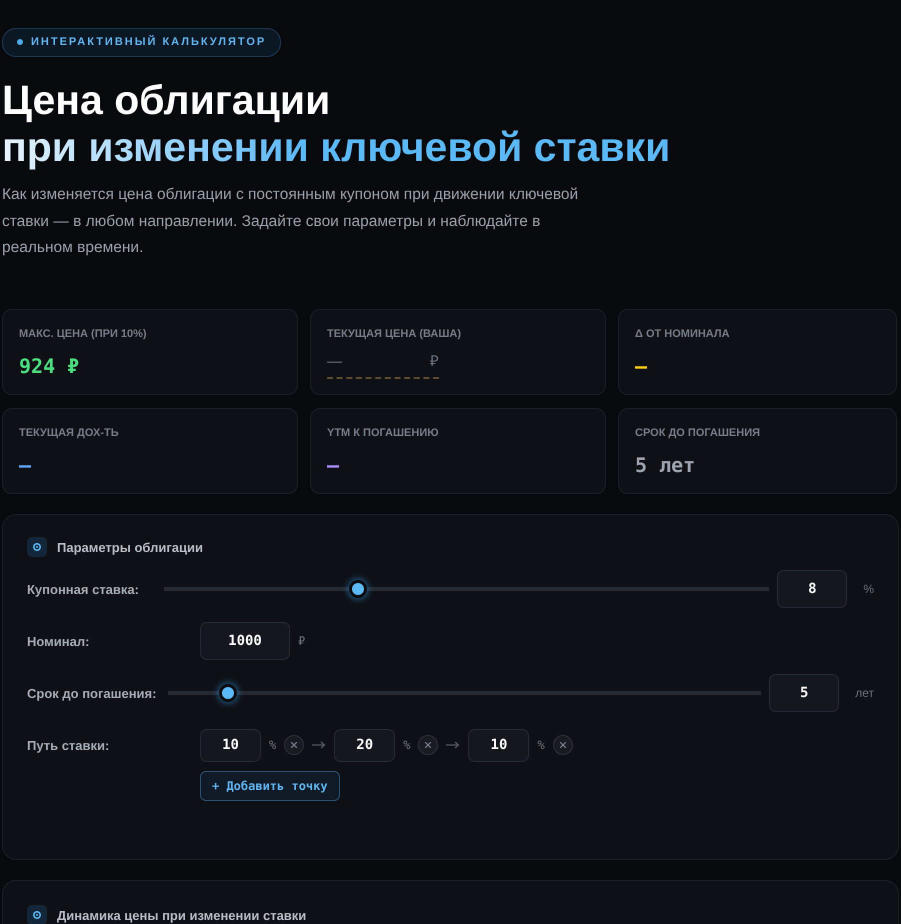 This screenshot has width=901, height=924. What do you see at coordinates (812, 589) in the screenshot?
I see `number-input: 8` at bounding box center [812, 589].